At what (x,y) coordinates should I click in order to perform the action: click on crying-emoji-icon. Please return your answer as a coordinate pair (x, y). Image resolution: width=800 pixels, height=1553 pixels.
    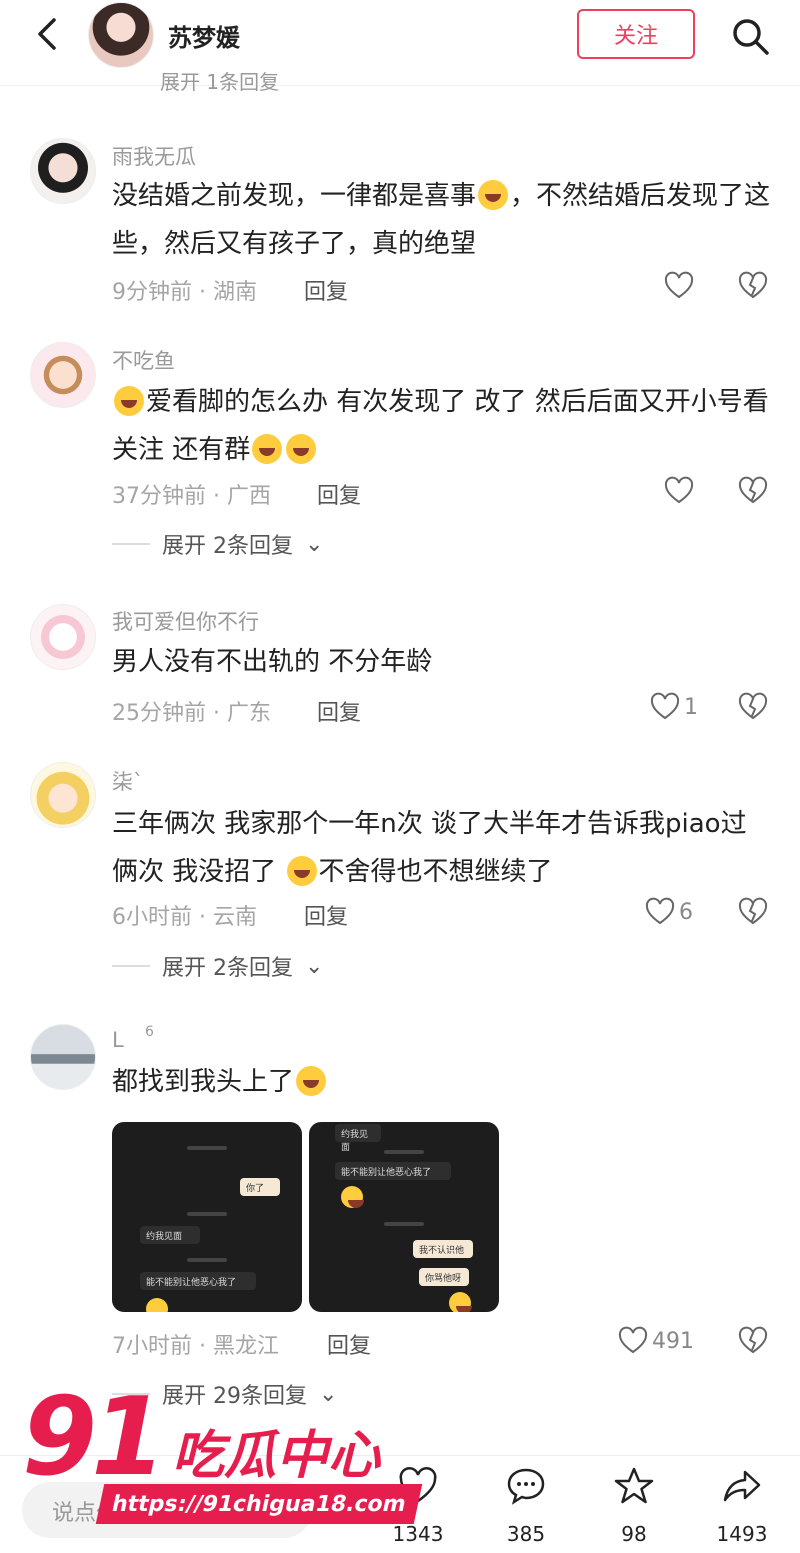
    Looking at the image, I should click on (493, 195).